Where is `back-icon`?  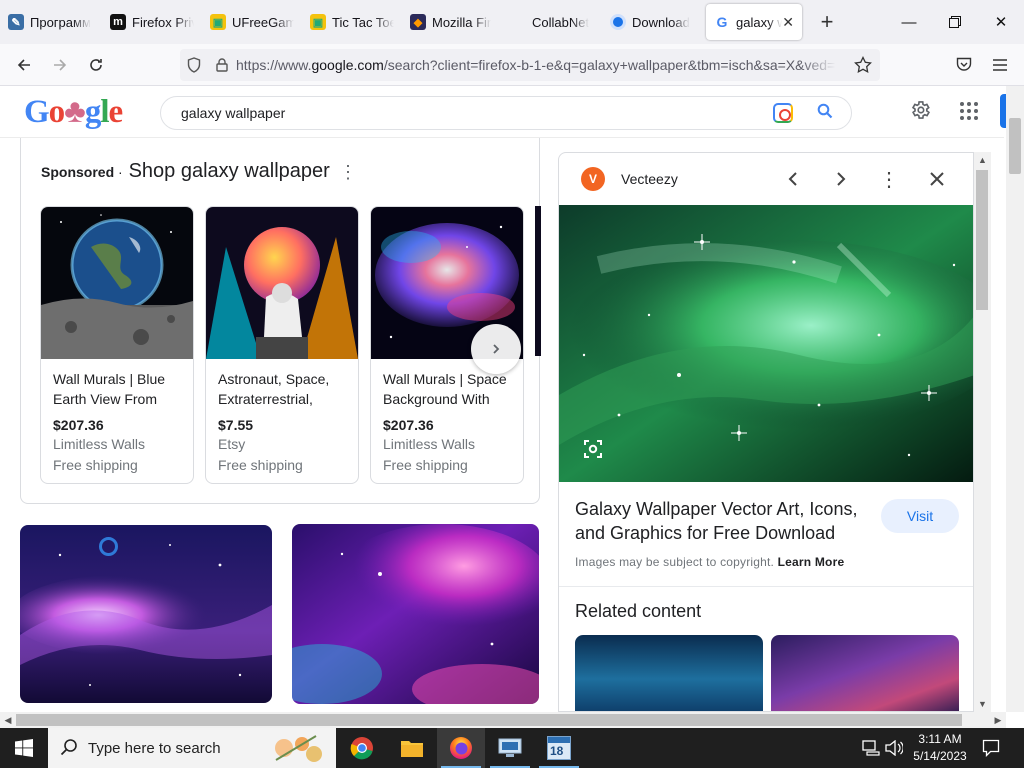
back-icon is located at coordinates (24, 65).